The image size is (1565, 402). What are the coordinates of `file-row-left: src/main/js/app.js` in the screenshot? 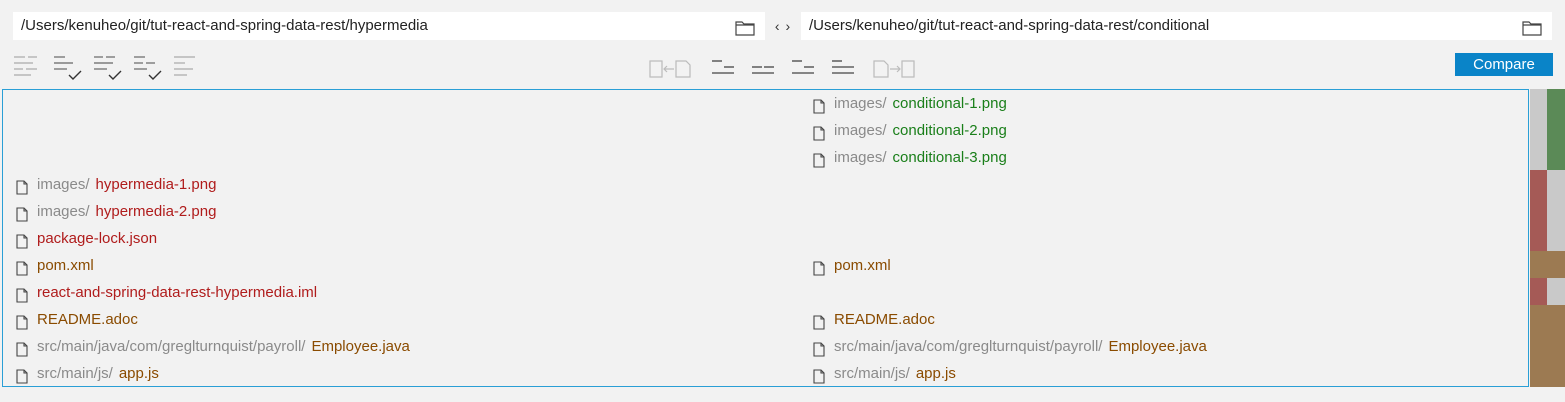 It's located at (87, 373).